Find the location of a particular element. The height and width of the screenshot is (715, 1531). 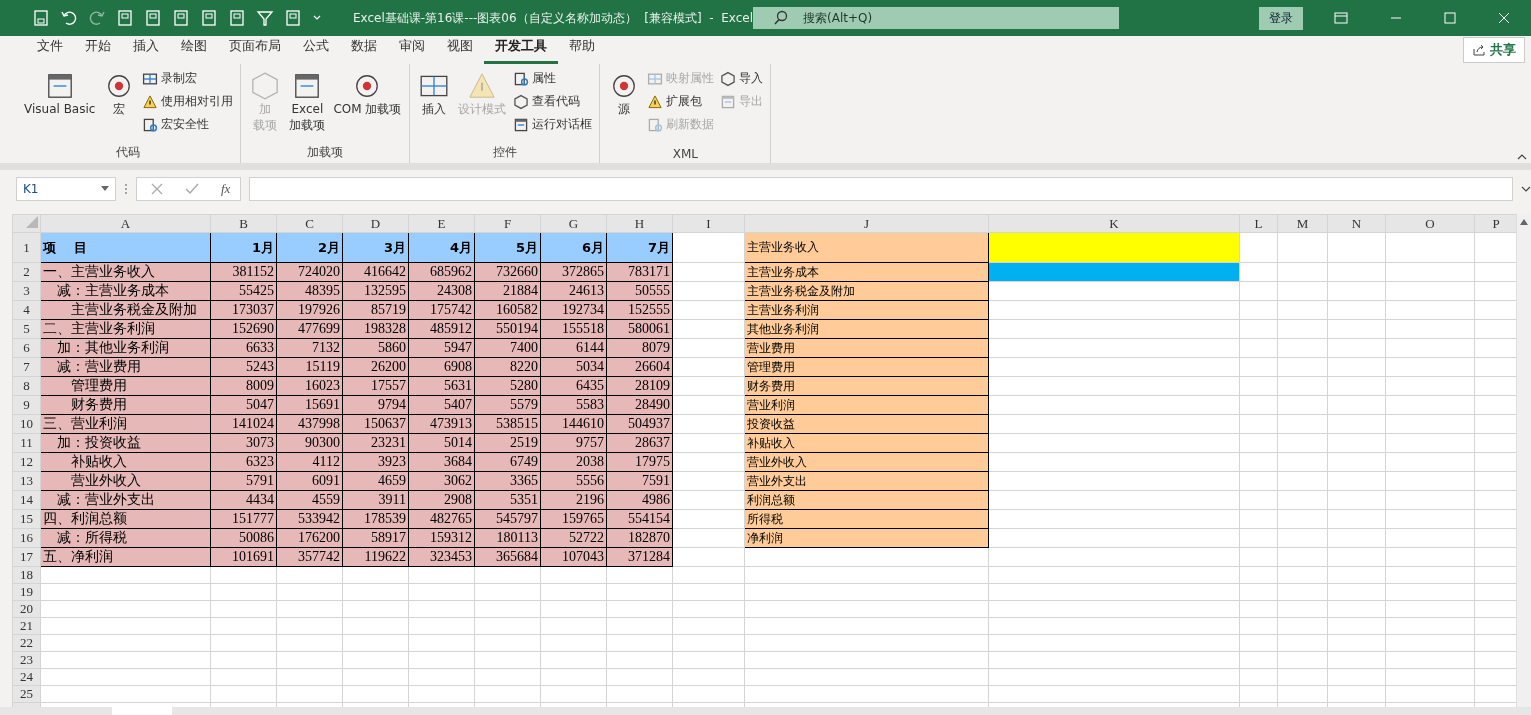

column-heading-cell: 项 目 is located at coordinates (125, 247).